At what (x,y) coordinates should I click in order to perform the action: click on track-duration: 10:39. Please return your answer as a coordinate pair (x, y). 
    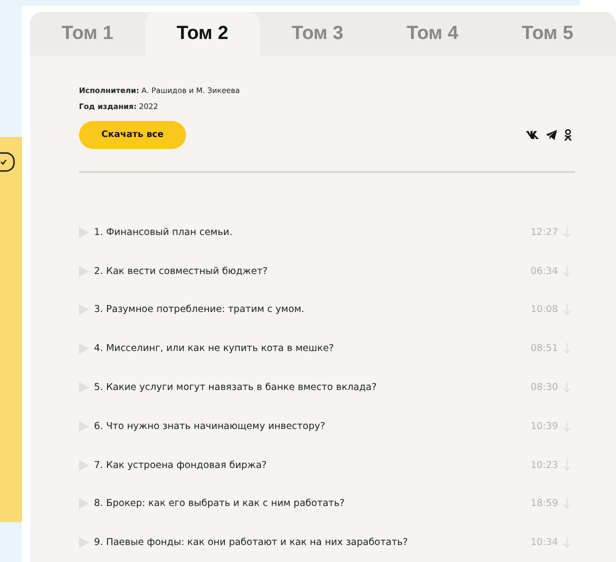
    Looking at the image, I should click on (544, 426).